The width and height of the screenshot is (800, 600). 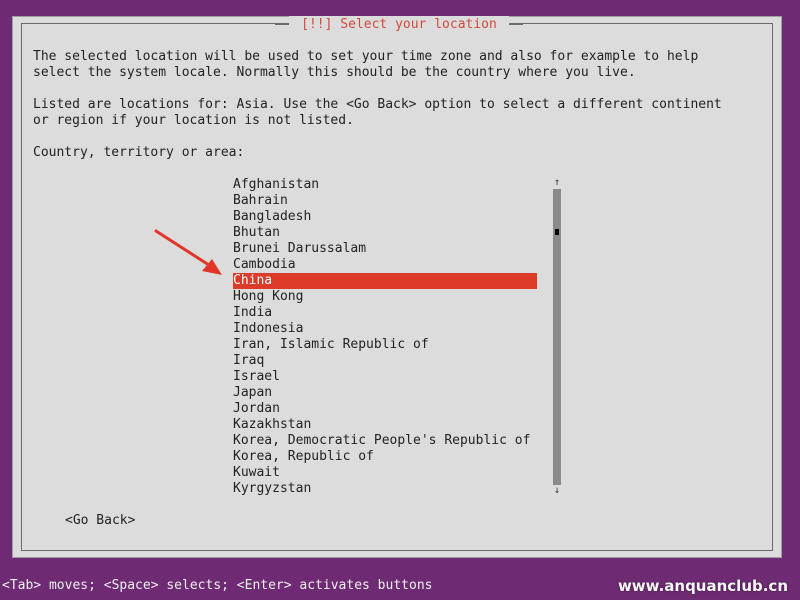 I want to click on scroll-thumb, so click(x=557, y=232).